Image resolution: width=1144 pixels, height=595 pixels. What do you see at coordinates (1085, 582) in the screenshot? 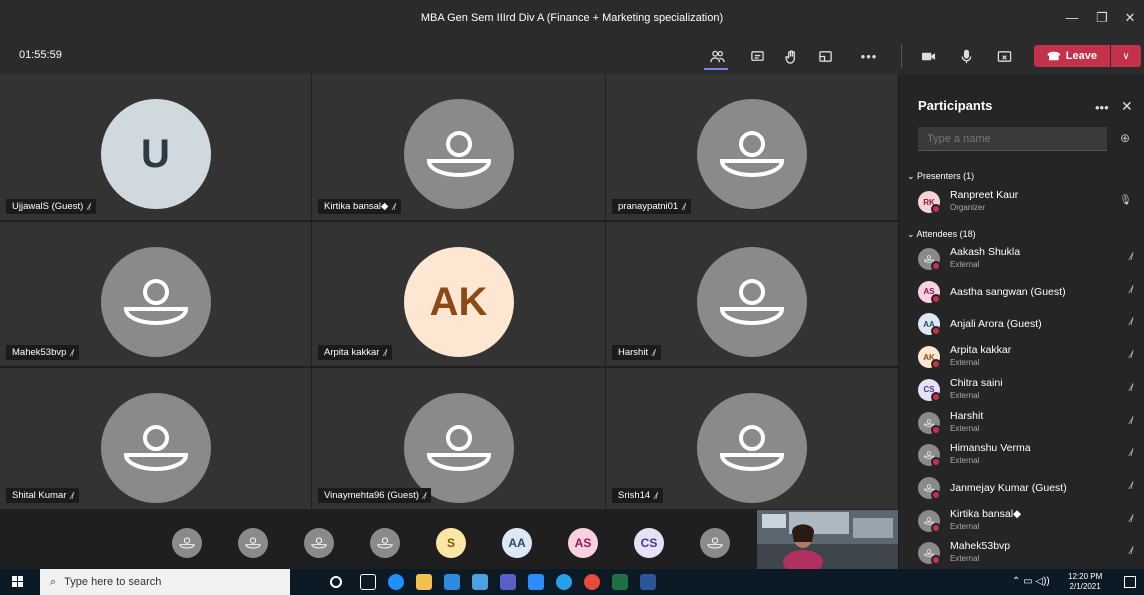
I see `taskbar-clock: 12:20 PM 2/1/2021` at bounding box center [1085, 582].